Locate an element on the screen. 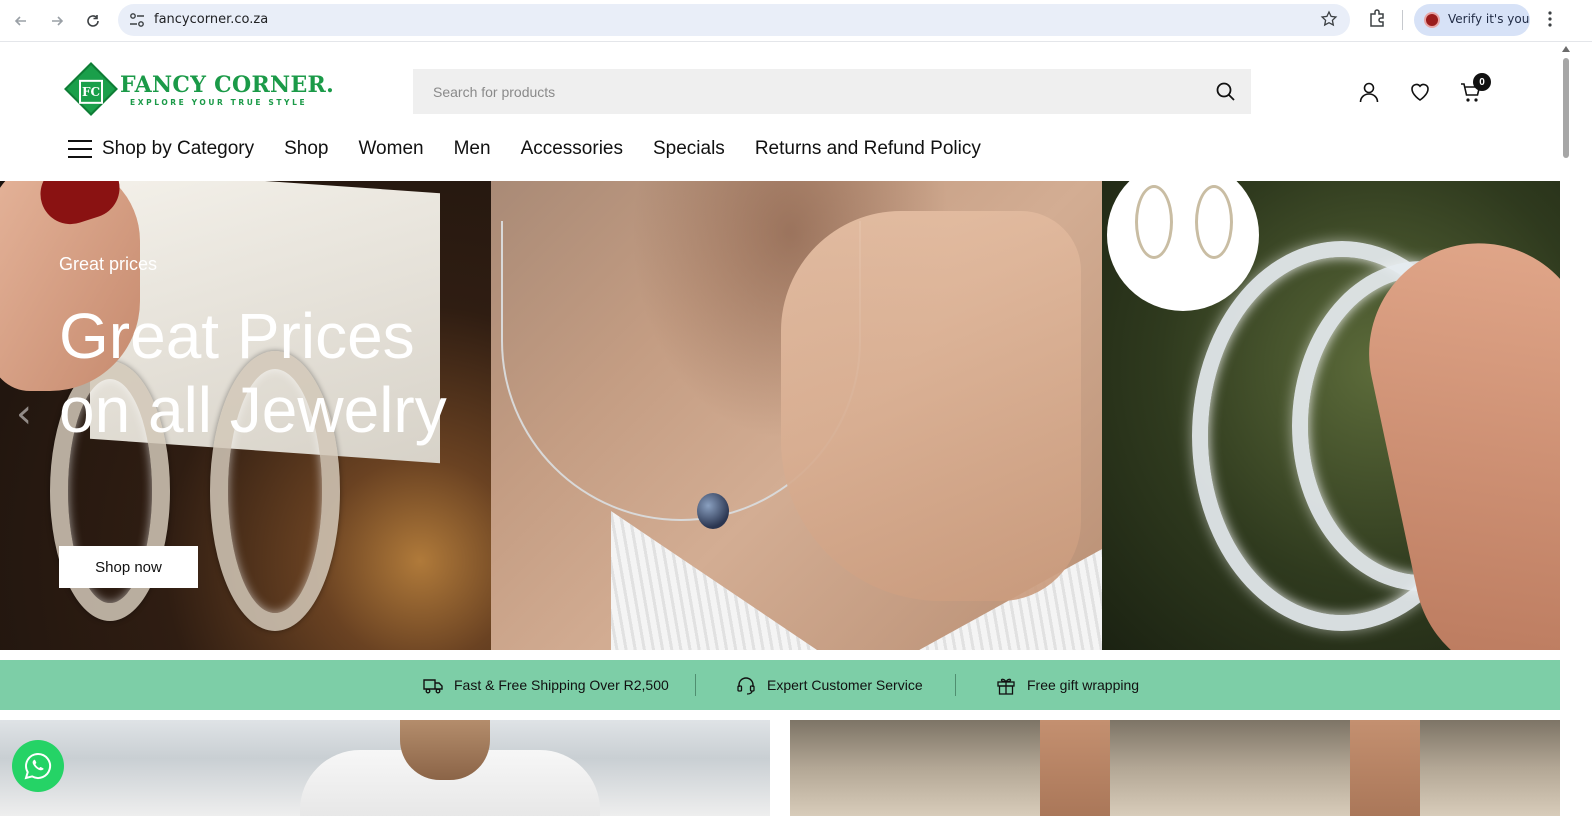  gift-icon is located at coordinates (1006, 686).